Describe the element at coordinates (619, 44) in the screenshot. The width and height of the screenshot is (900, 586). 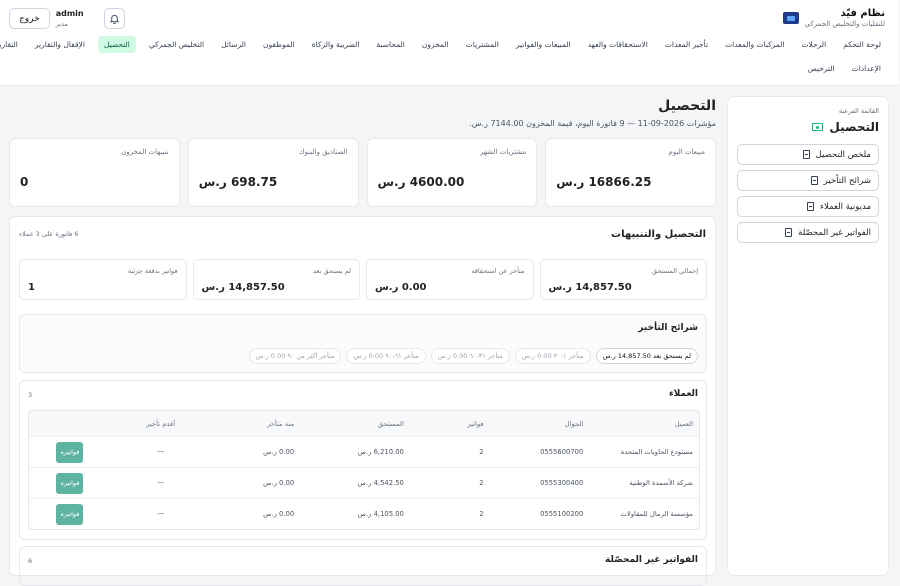
I see `nav-item-row1-4: الاستحقاقات والعهد` at that location.